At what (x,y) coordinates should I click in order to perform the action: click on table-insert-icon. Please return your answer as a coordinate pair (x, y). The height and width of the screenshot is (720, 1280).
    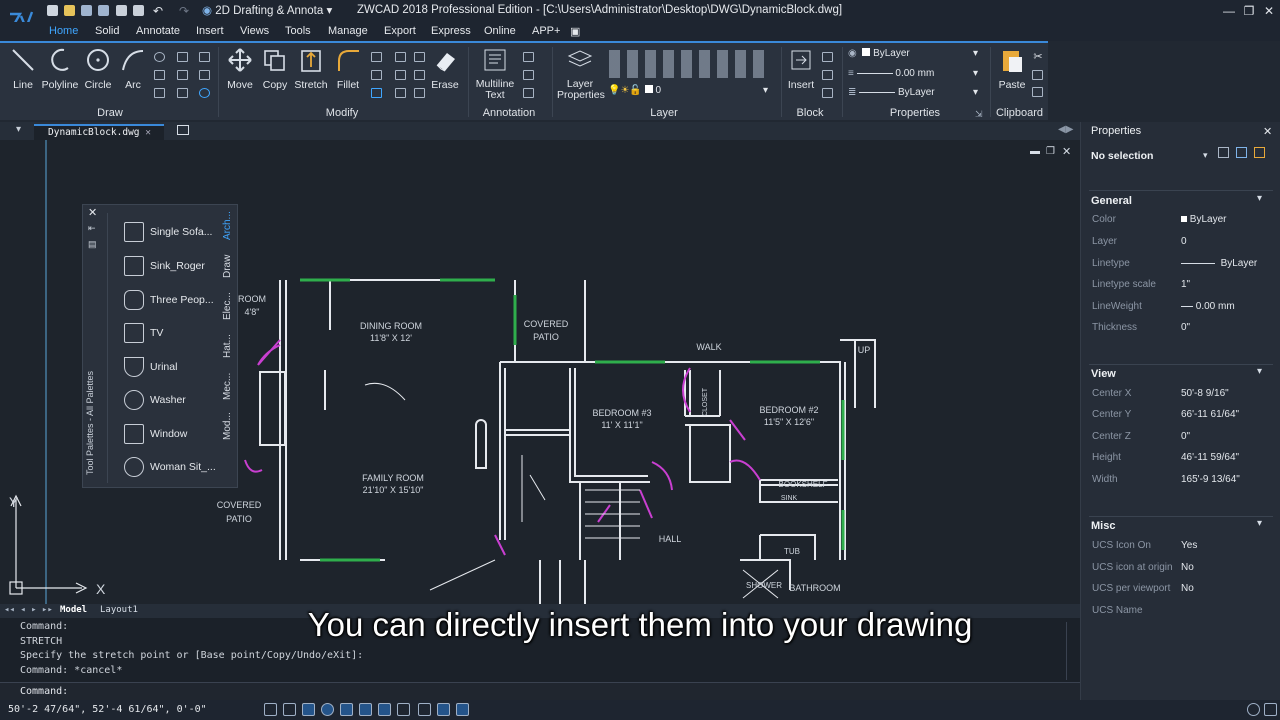
    Looking at the image, I should click on (528, 93).